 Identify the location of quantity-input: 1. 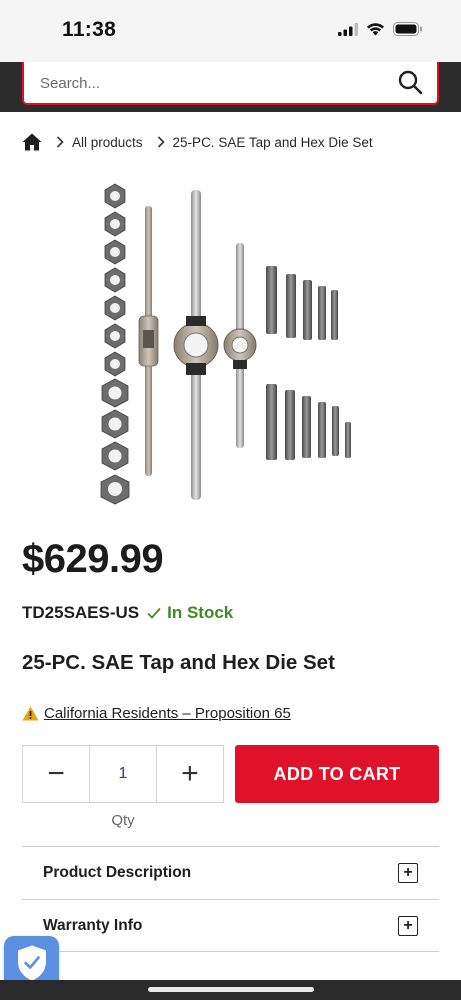
(123, 774).